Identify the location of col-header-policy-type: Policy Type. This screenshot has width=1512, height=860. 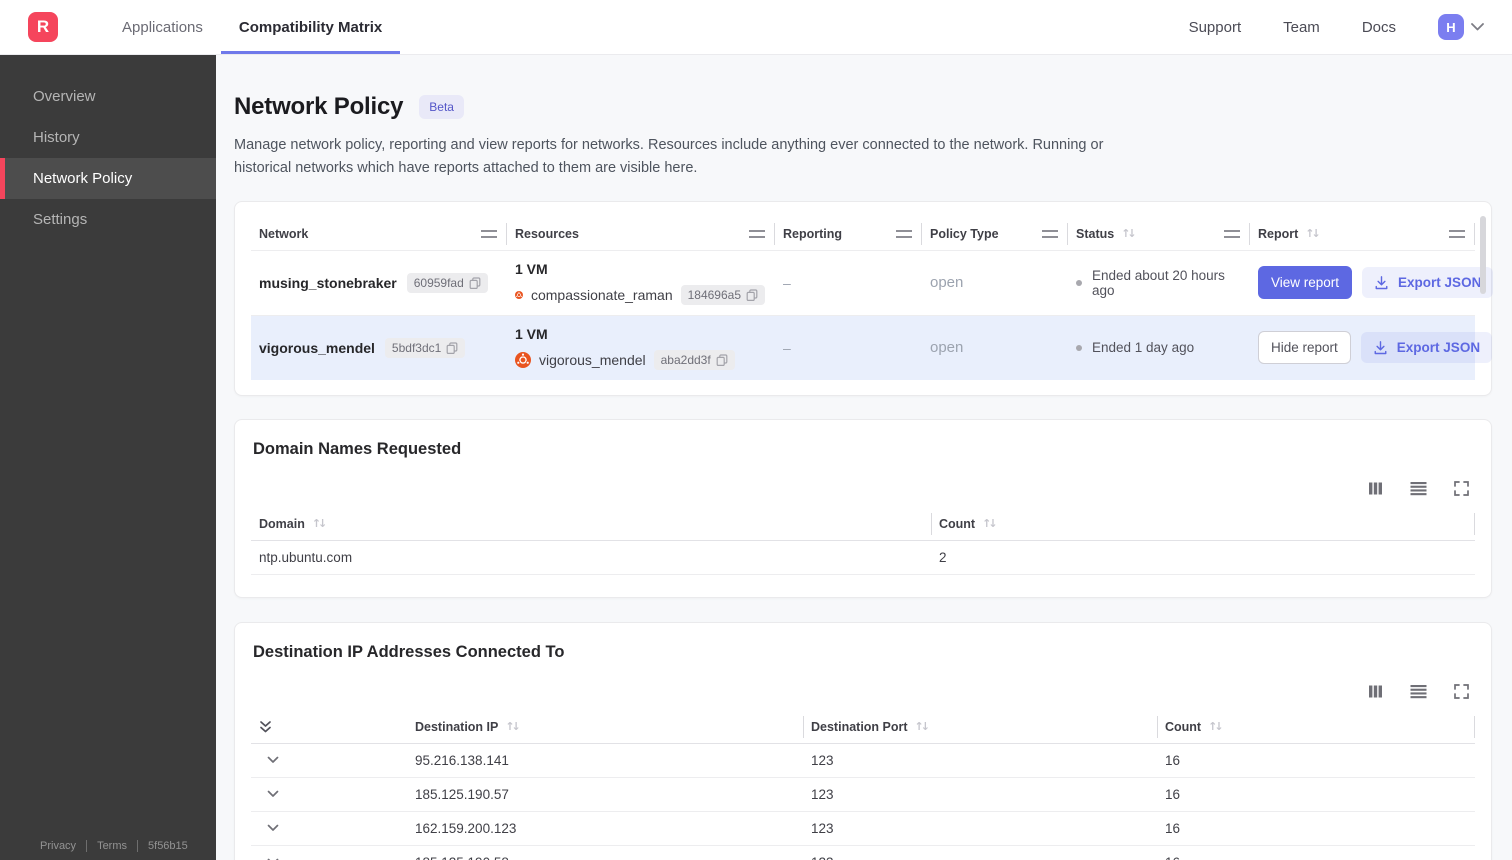
(995, 234).